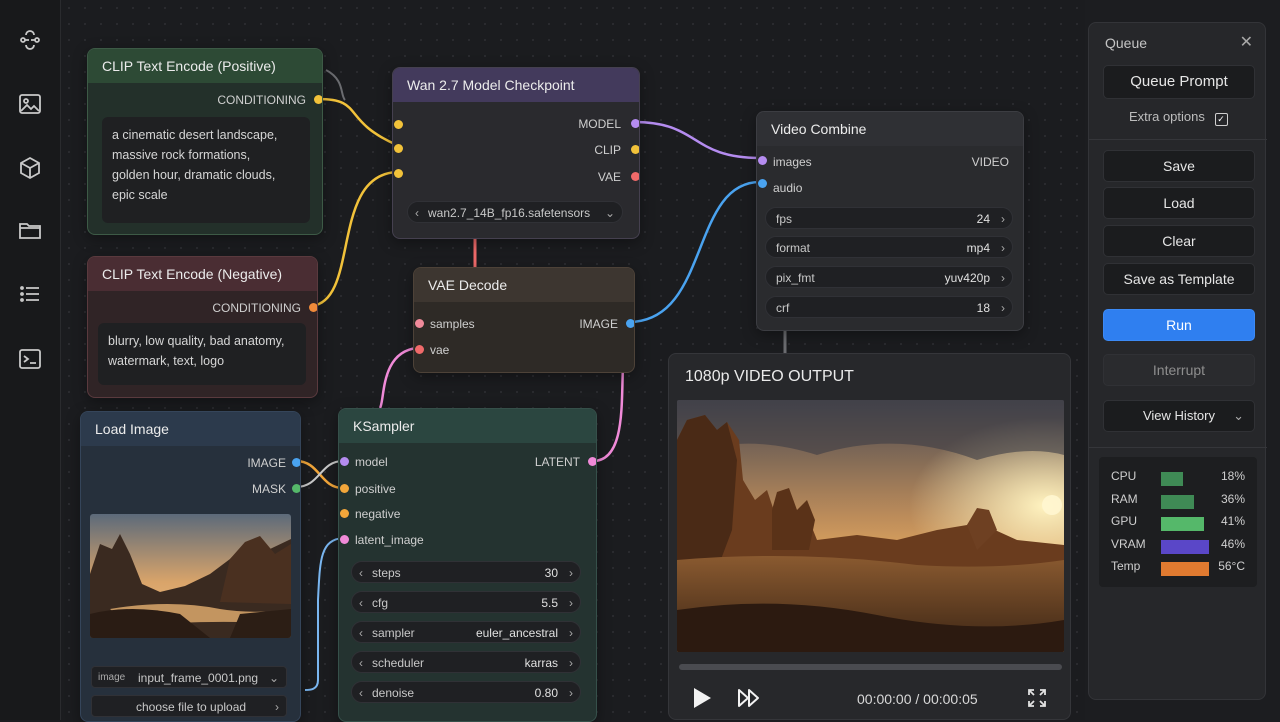 This screenshot has width=1280, height=722. Describe the element at coordinates (266, 463) in the screenshot. I see `output-image-label: IMAGE` at that location.